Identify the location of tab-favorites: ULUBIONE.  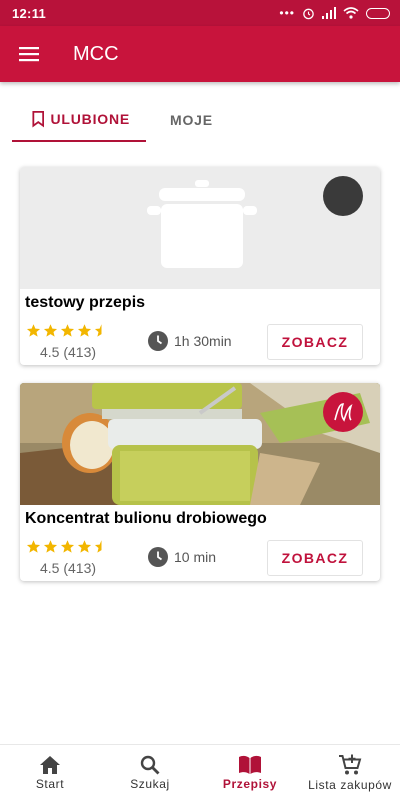
(79, 120).